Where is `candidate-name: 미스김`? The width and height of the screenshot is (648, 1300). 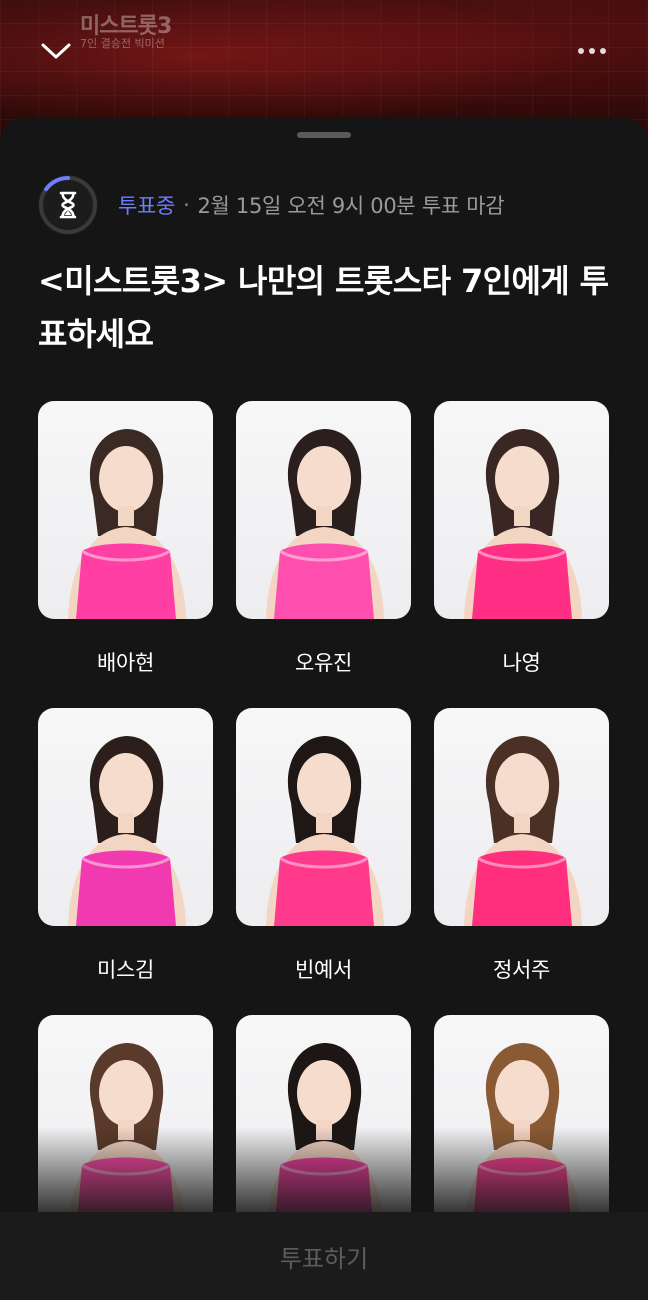
candidate-name: 미스김 is located at coordinates (125, 970).